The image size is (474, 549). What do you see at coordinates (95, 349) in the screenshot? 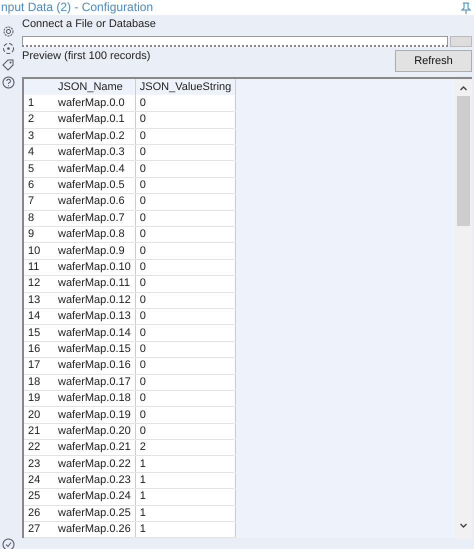
I see `table-cell: waferMap.0.15` at bounding box center [95, 349].